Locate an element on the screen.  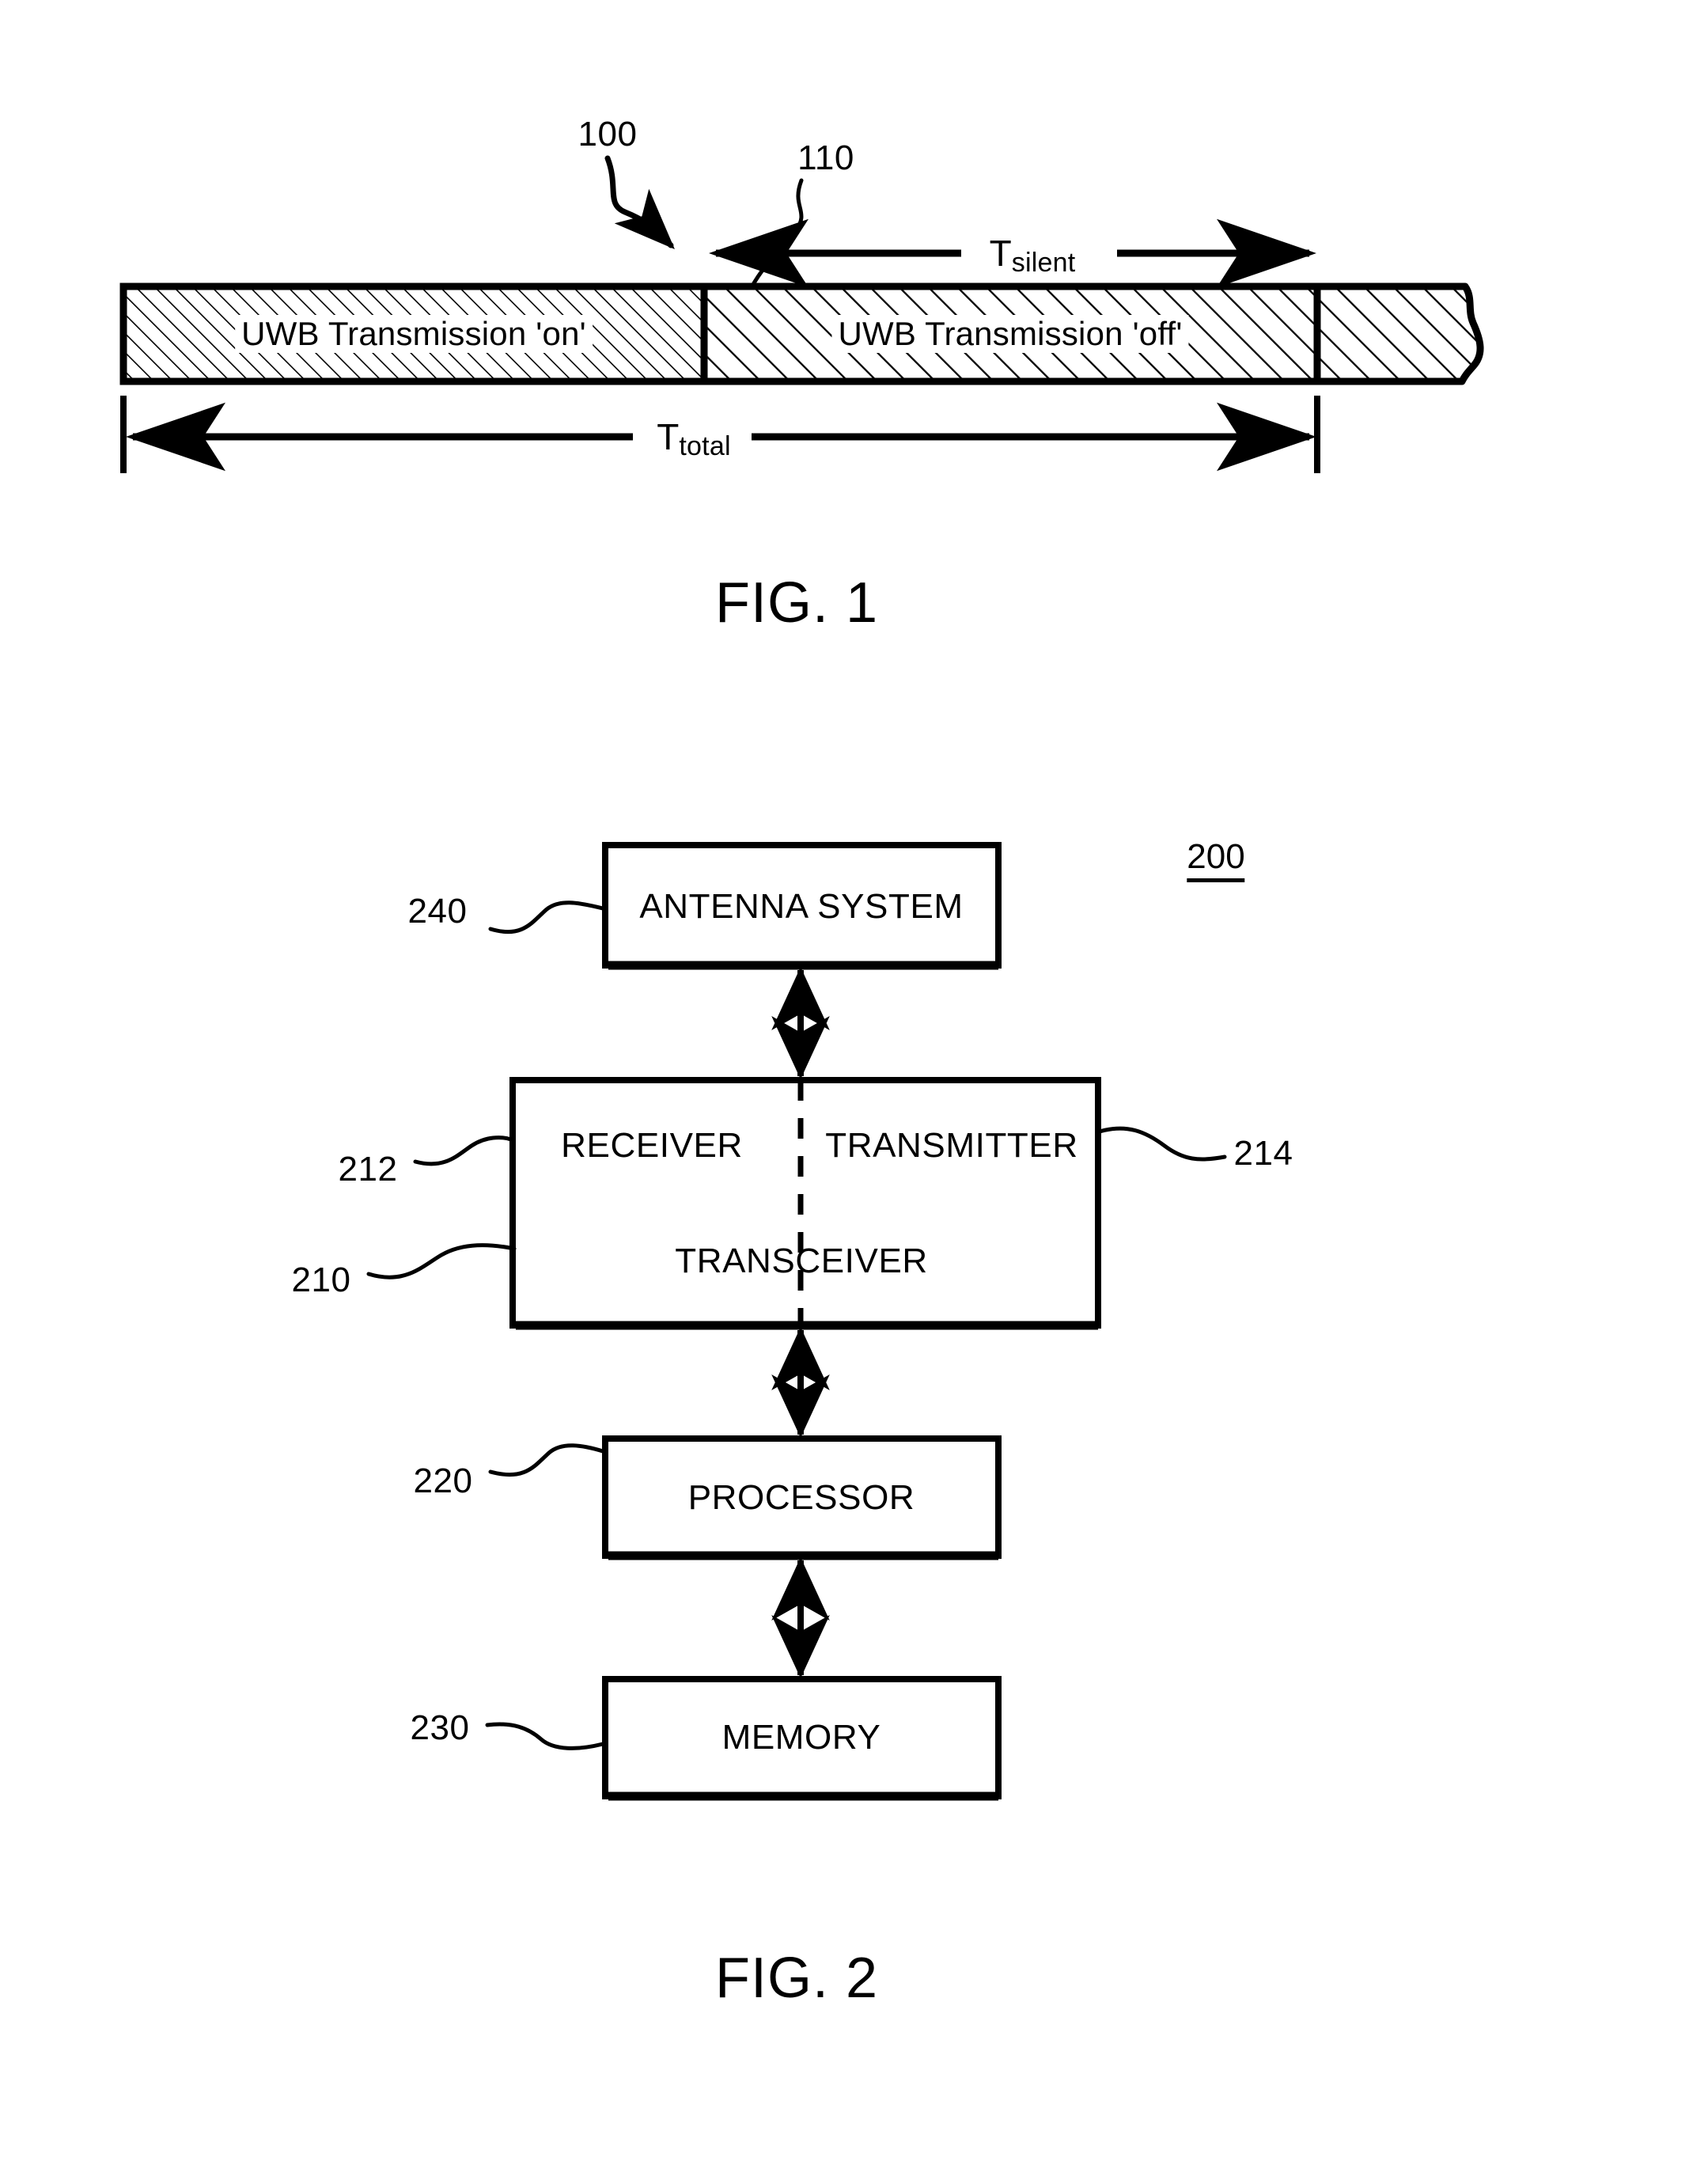
t-silent-subscript: silent is located at coordinates (1043, 263).